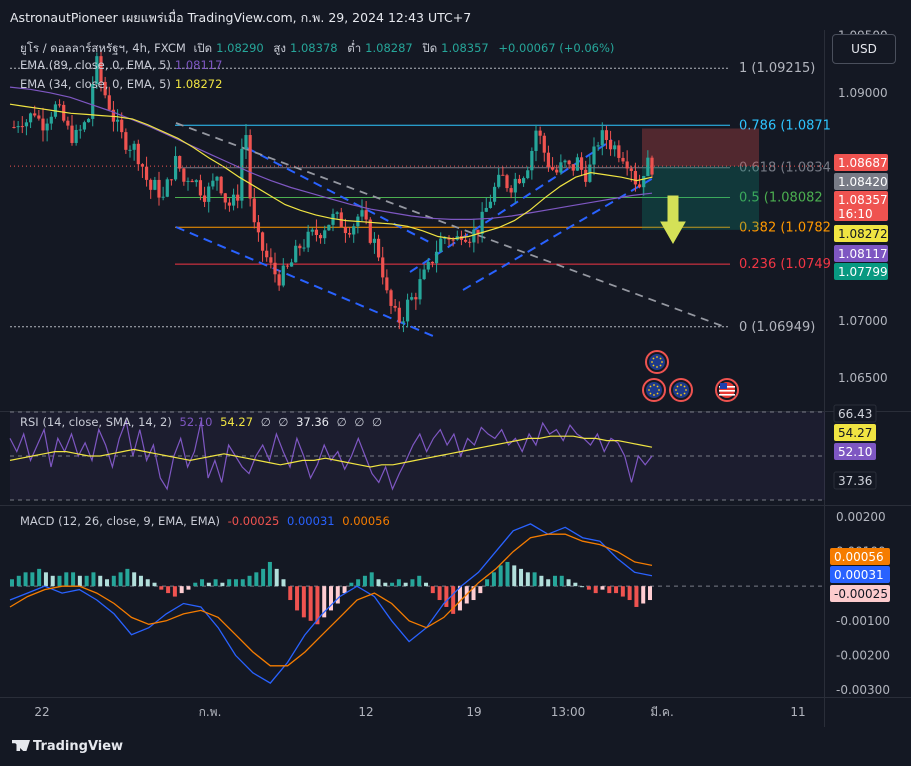  What do you see at coordinates (863, 272) in the screenshot?
I see `price-label-text: 1.07799` at bounding box center [863, 272].